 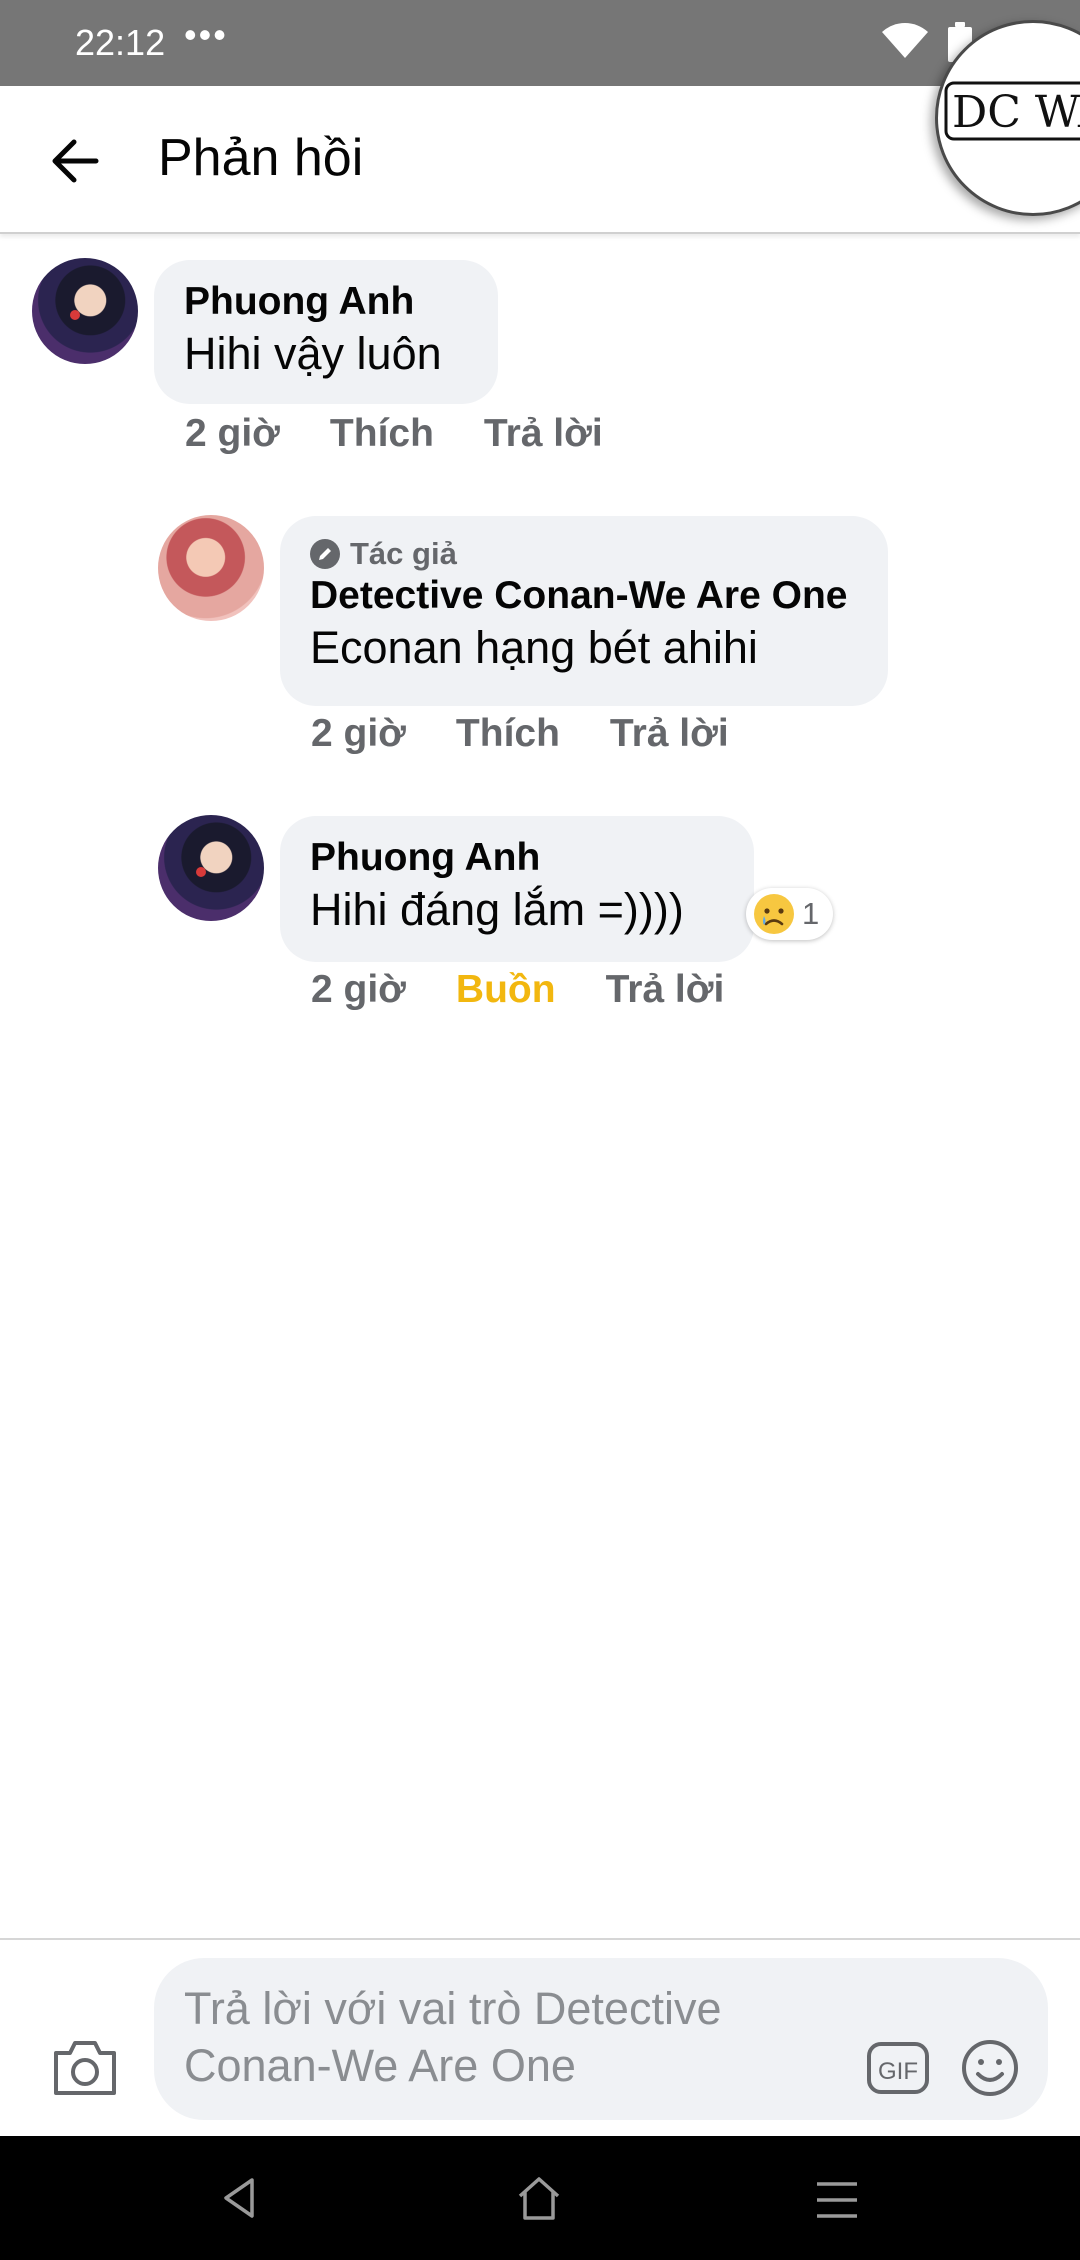 What do you see at coordinates (206, 34) in the screenshot?
I see `status-more-icon: •••` at bounding box center [206, 34].